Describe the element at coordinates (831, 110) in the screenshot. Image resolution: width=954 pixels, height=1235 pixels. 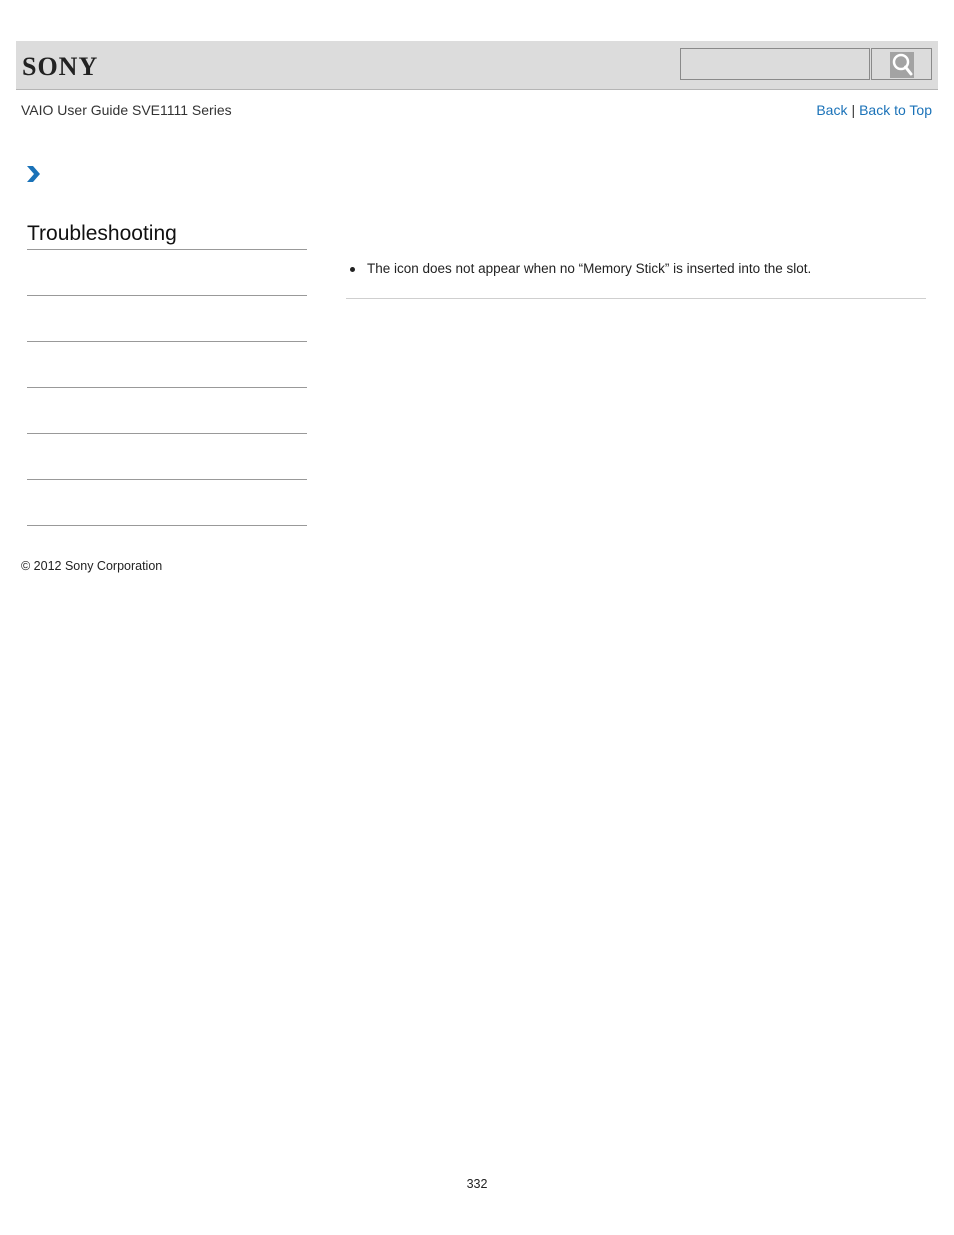
I see `back-link: Back` at that location.